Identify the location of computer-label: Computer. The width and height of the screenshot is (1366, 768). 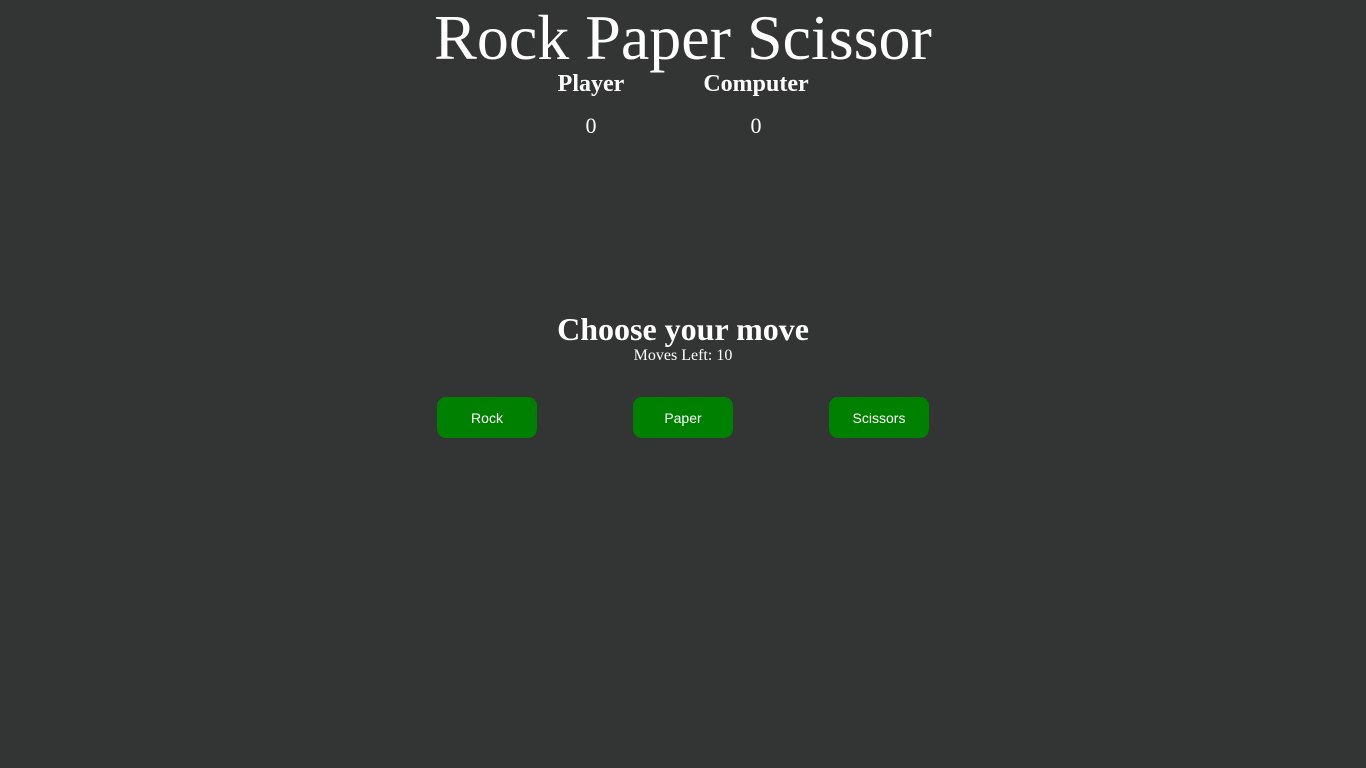
(756, 84).